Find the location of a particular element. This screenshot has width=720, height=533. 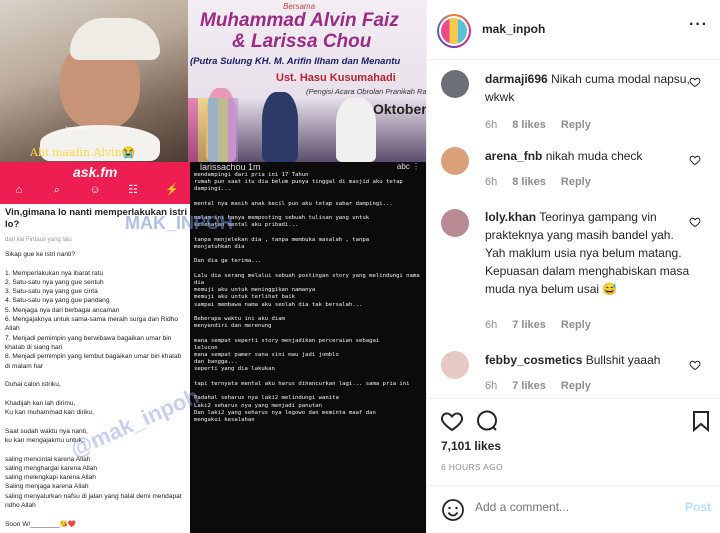

commenter-username: arena_fnb is located at coordinates (513, 156).